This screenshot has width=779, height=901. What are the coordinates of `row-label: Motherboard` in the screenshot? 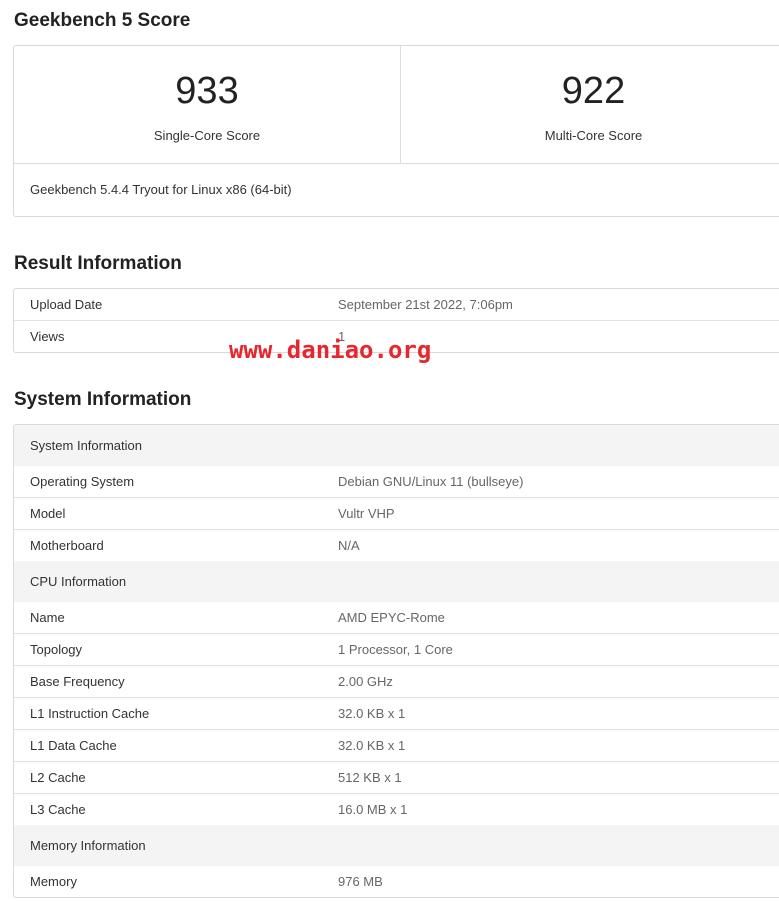 It's located at (67, 545).